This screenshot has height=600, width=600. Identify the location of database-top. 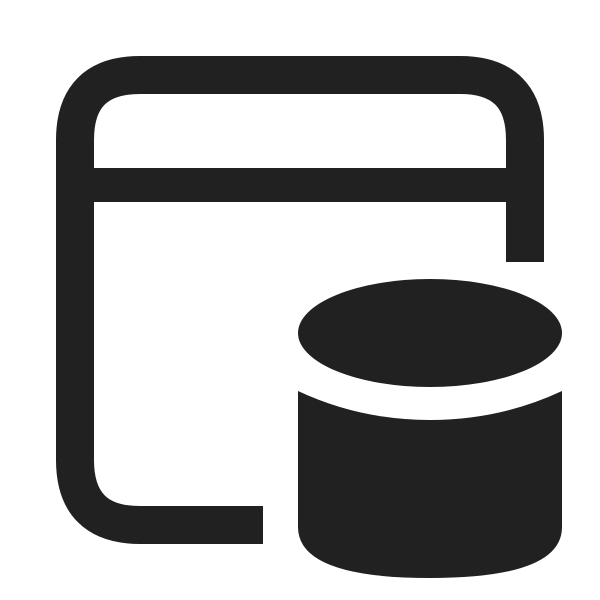
(430, 333).